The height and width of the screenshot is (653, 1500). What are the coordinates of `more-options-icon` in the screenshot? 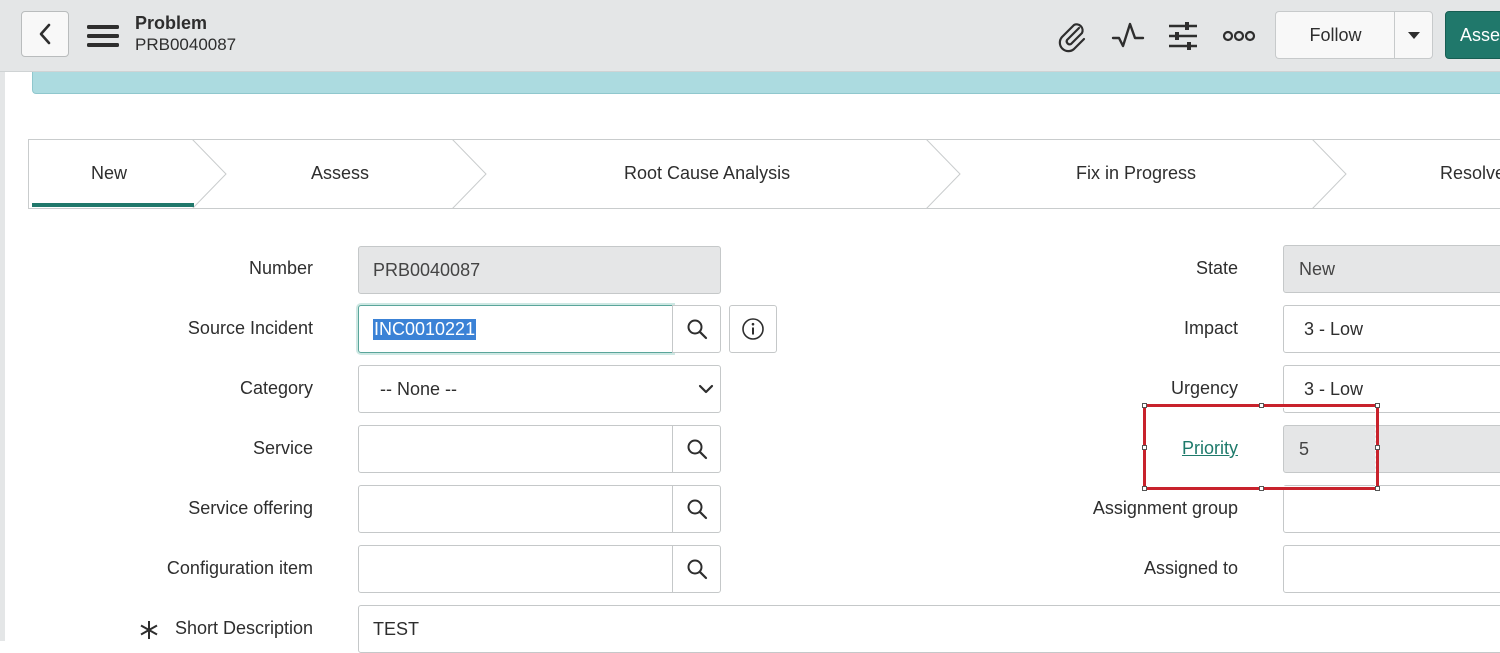 It's located at (1239, 36).